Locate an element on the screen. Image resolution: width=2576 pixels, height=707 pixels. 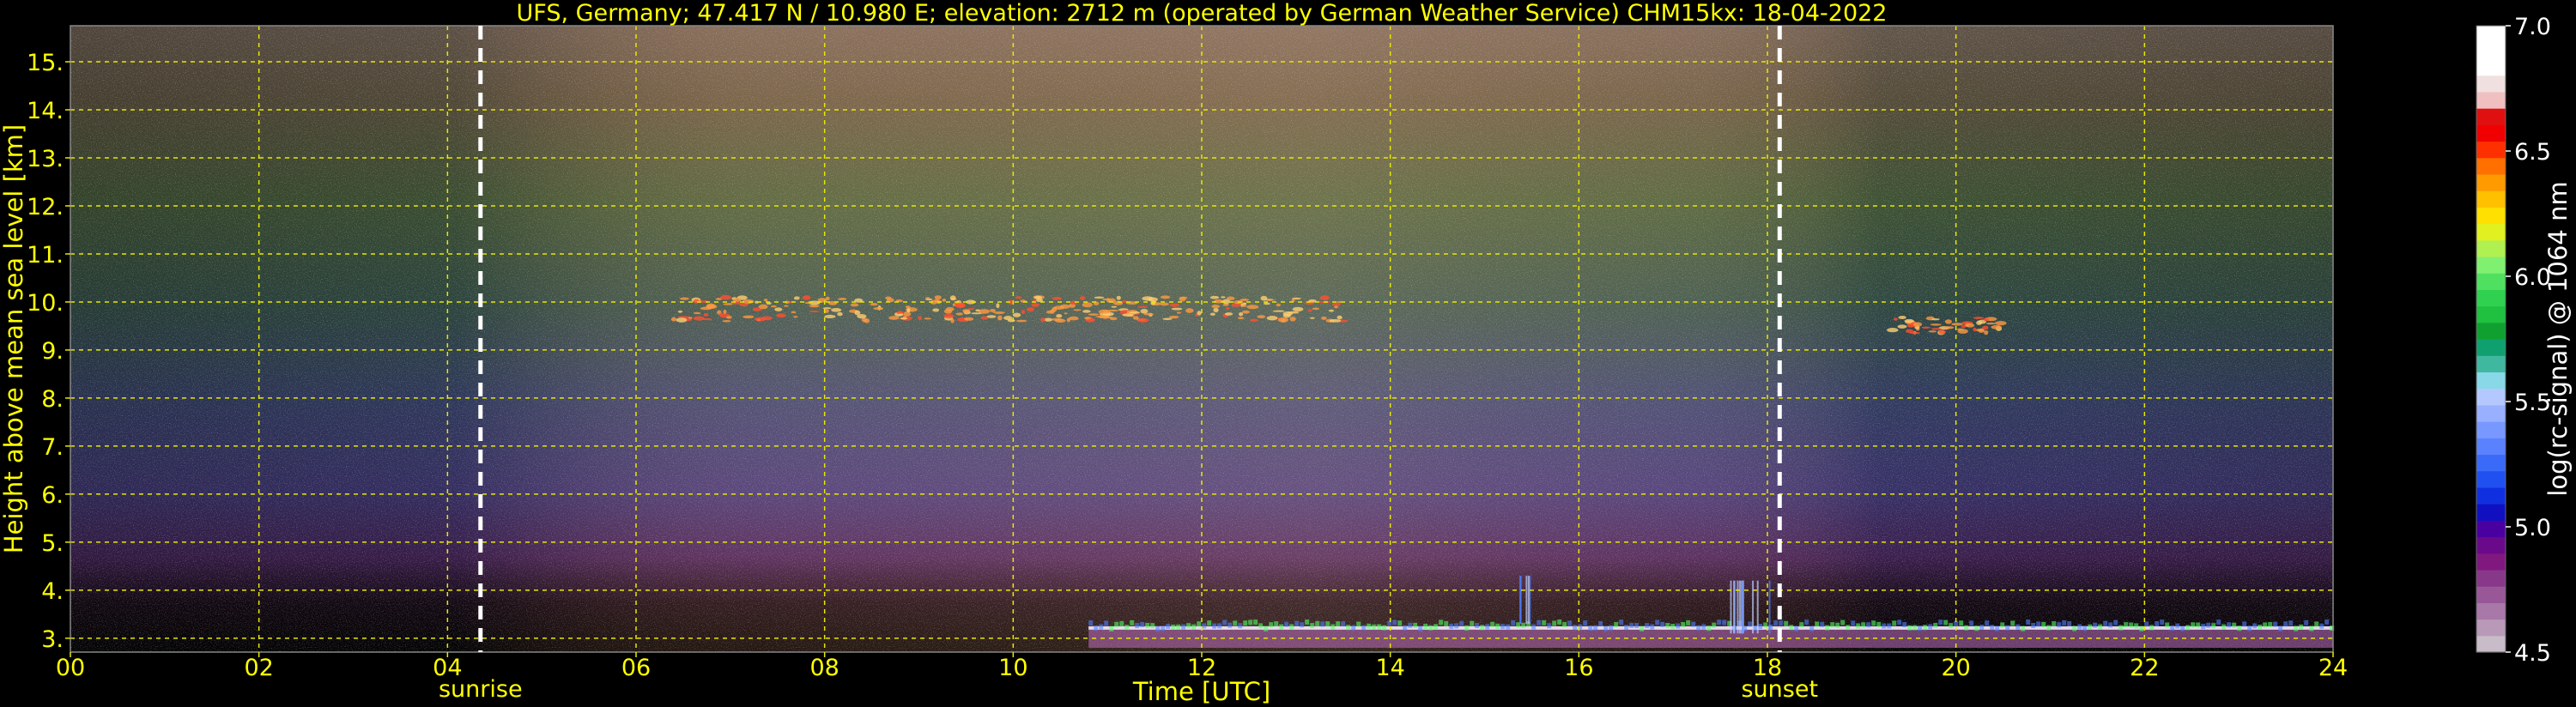
colorbar-tick-label: 4.5 is located at coordinates (2532, 653).